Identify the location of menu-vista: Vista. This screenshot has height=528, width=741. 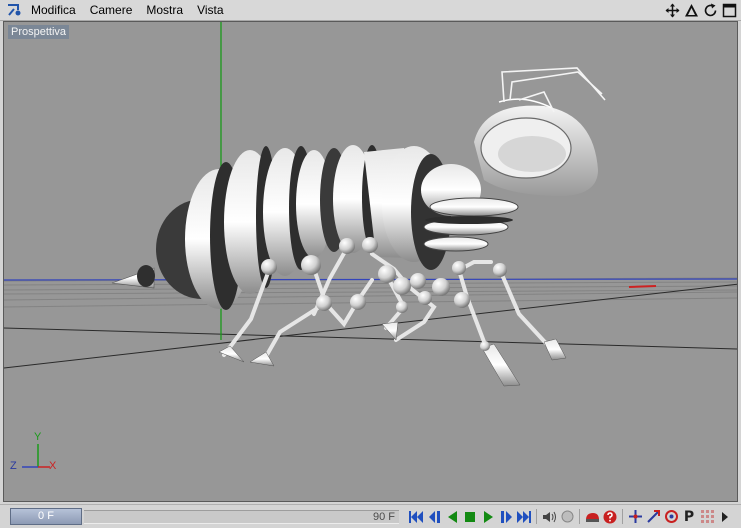
(210, 10).